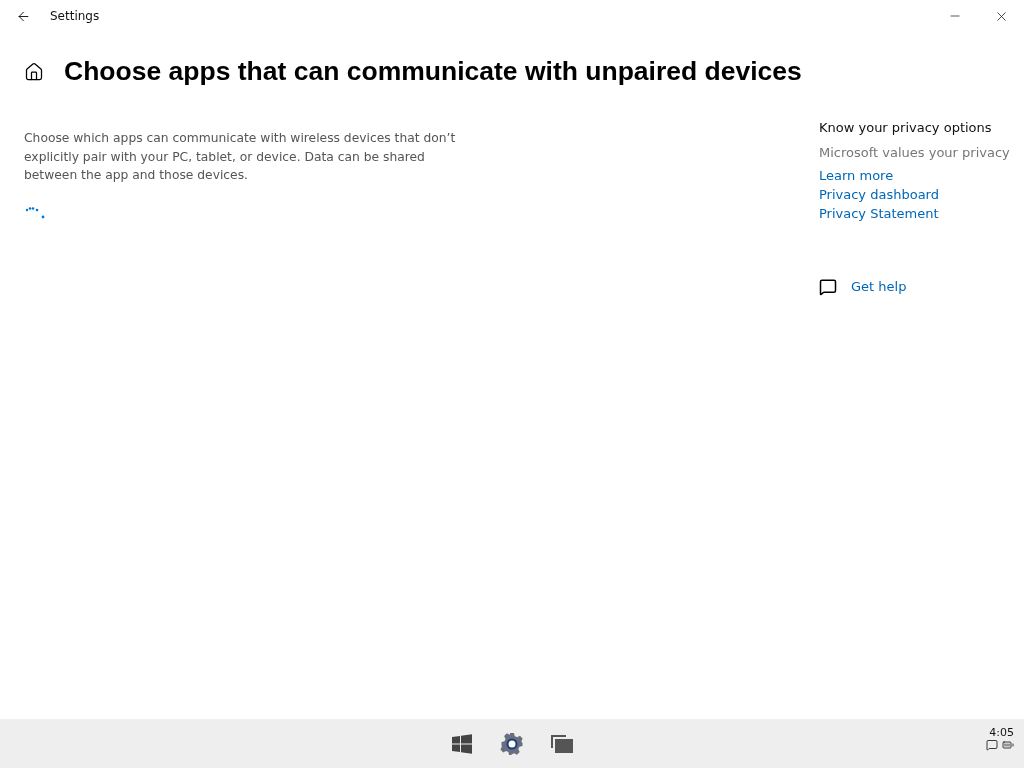 This screenshot has width=1024, height=768. I want to click on home-icon, so click(34, 71).